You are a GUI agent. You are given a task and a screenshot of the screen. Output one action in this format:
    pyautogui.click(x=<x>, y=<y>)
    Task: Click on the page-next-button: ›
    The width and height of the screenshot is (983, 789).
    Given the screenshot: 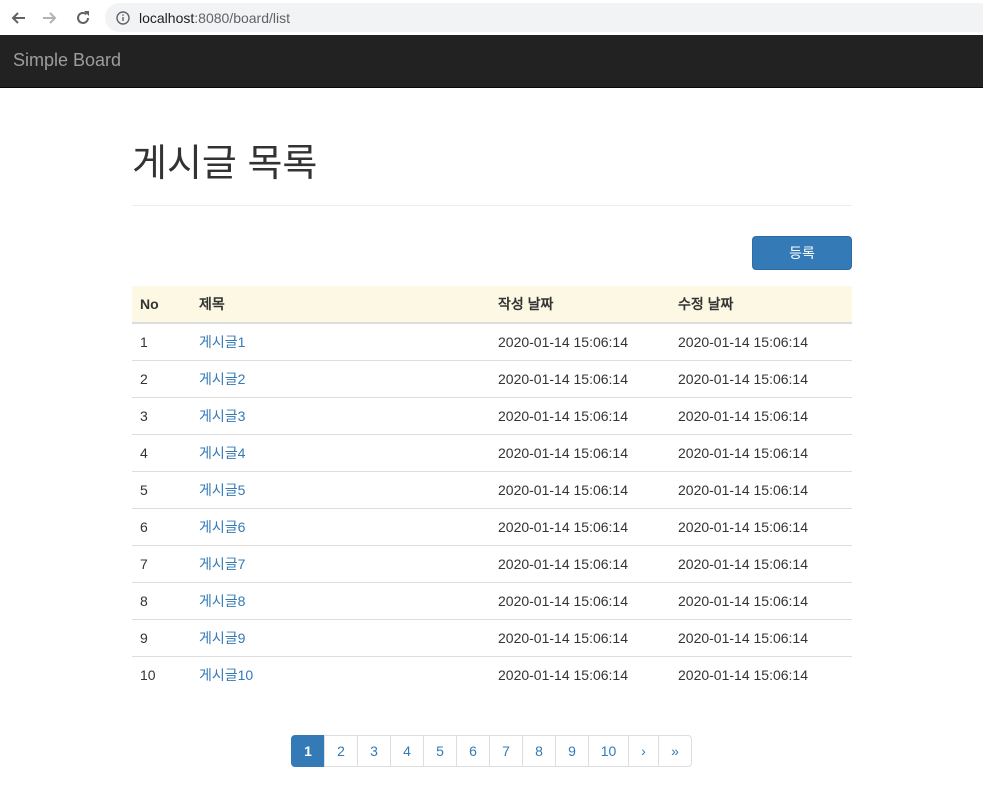 What is the action you would take?
    pyautogui.click(x=643, y=751)
    